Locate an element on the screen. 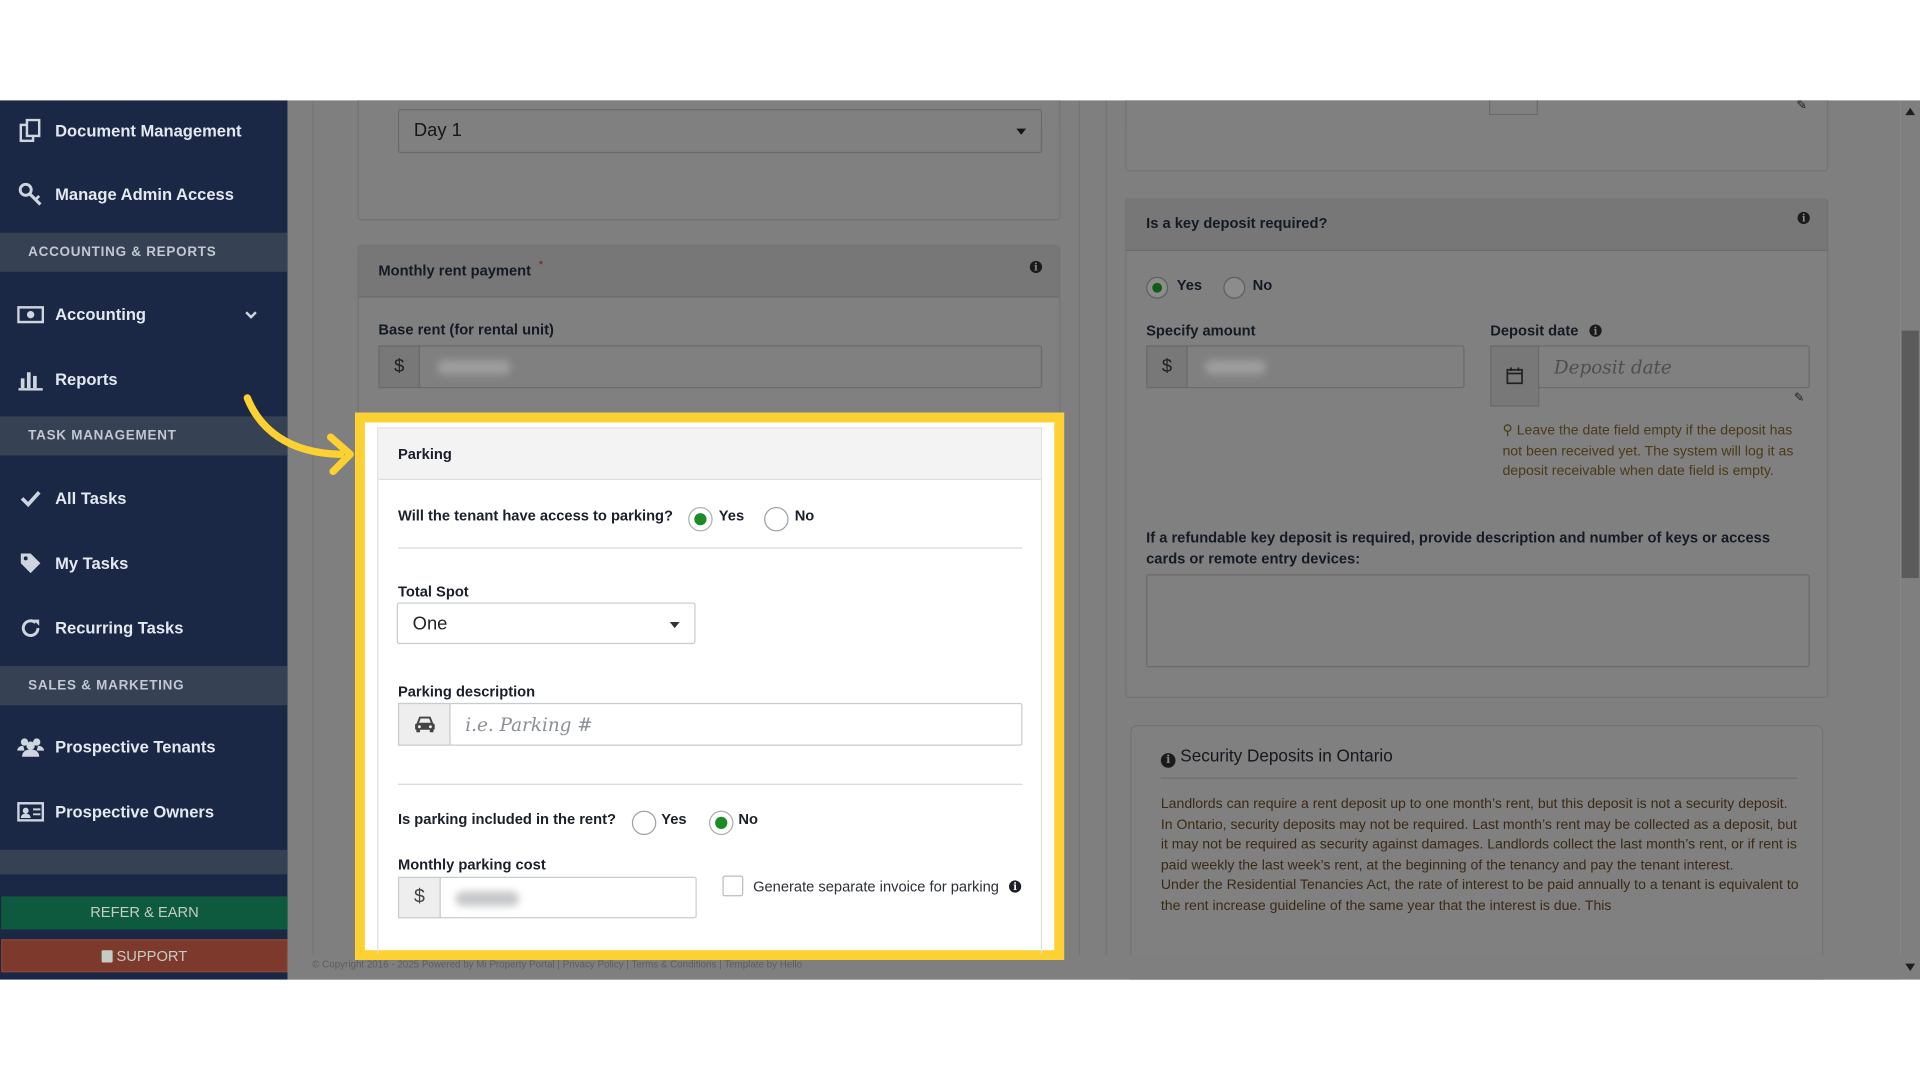  sidebar-item-accounting: Accounting is located at coordinates (144, 314).